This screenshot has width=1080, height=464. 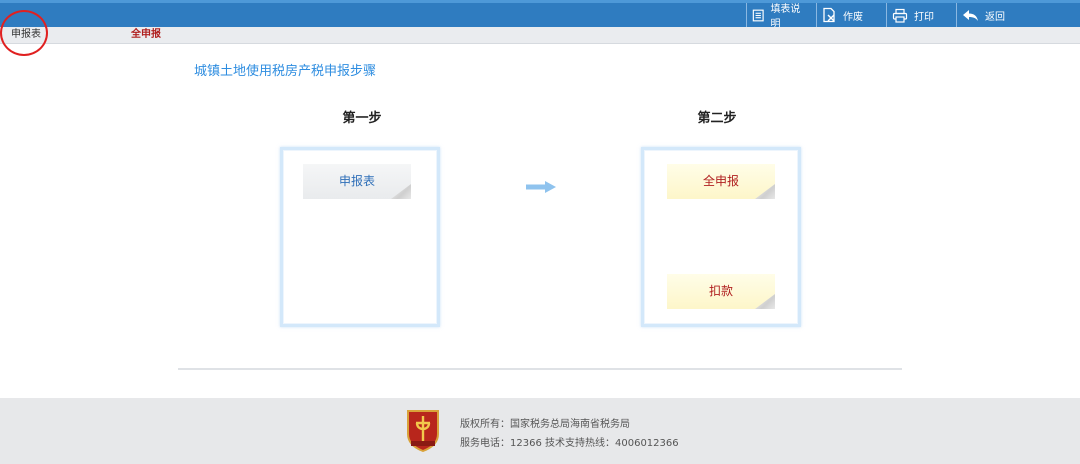 What do you see at coordinates (569, 443) in the screenshot?
I see `footer-service-phone: 服务电话：12366 技术支持热线：4006012366` at bounding box center [569, 443].